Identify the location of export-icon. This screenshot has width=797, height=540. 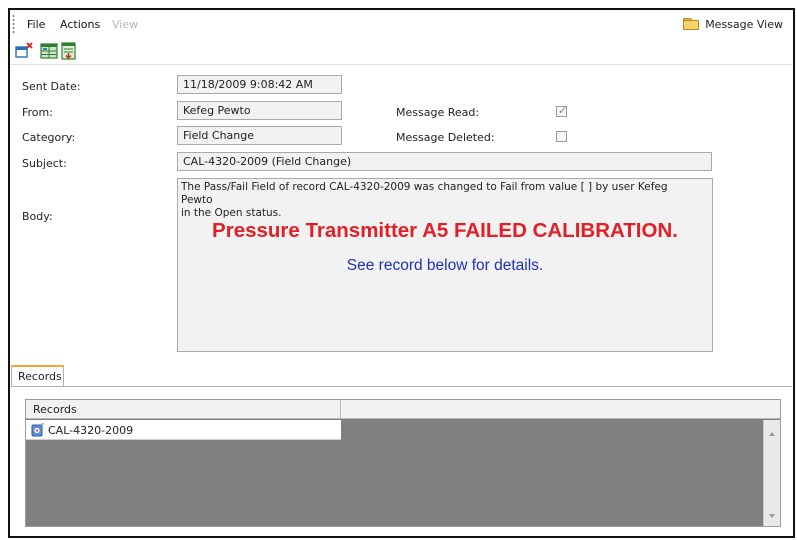
(69, 51).